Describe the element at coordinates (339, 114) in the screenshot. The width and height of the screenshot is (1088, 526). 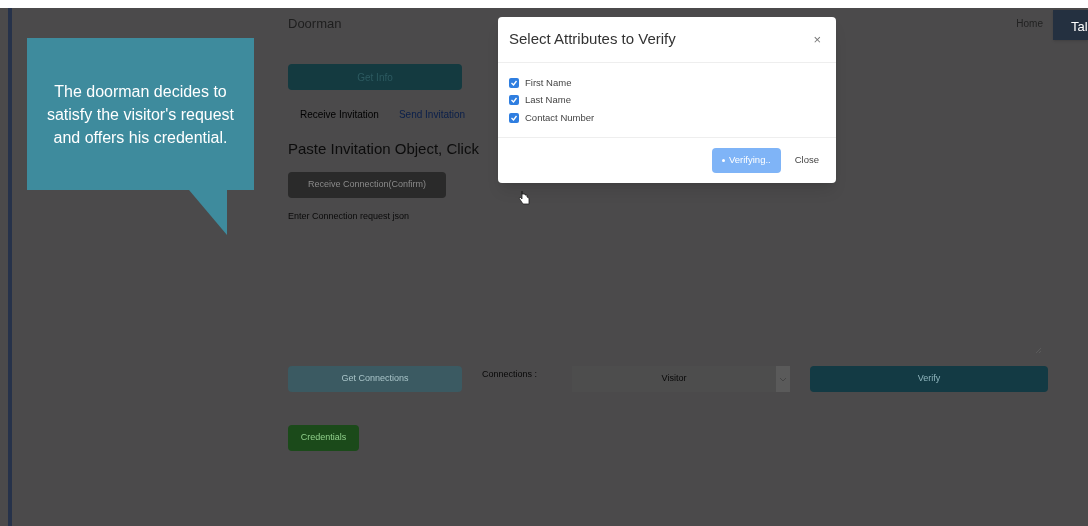
I see `tab: Receive Invitation` at that location.